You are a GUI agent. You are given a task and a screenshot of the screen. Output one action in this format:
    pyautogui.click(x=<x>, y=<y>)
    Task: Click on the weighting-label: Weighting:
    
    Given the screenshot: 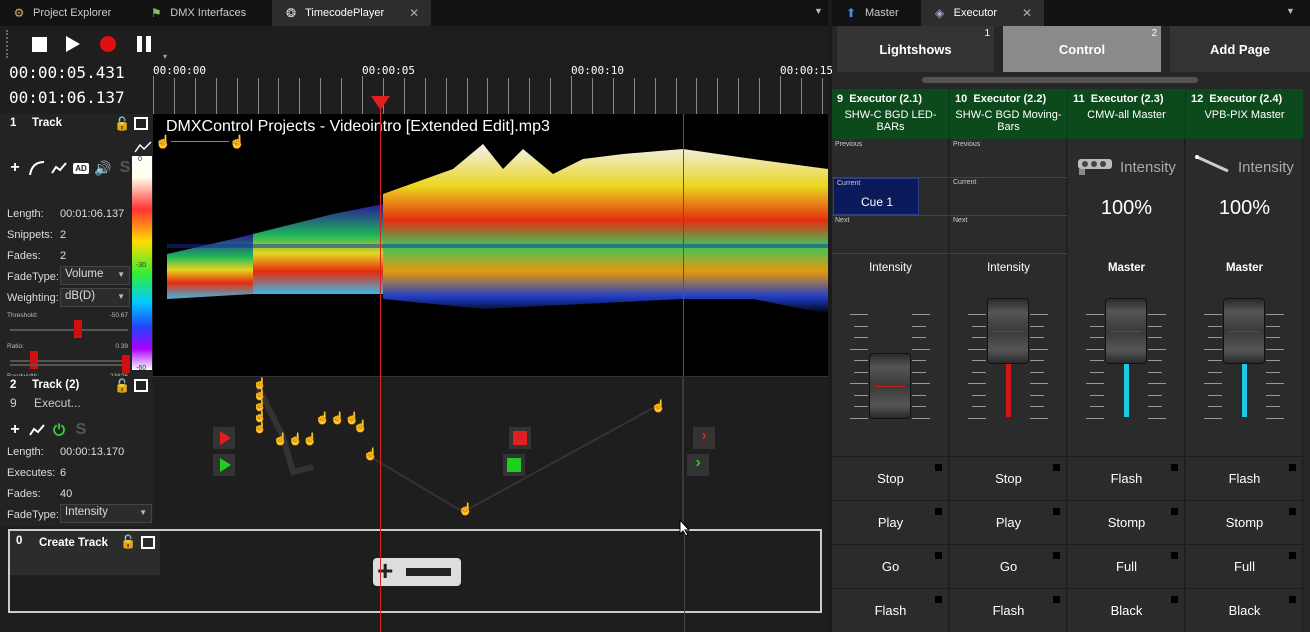 What is the action you would take?
    pyautogui.click(x=33, y=298)
    